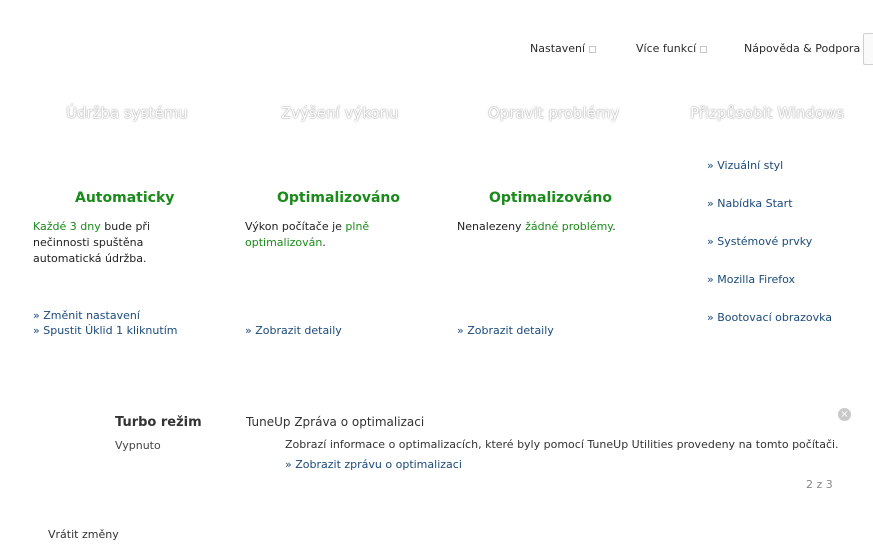  I want to click on menu-help-label: Nápověda & Podpora, so click(802, 48).